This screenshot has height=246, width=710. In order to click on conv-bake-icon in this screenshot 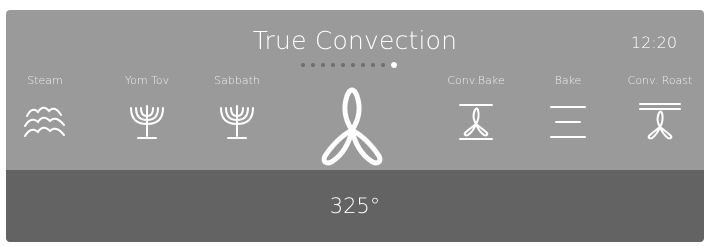, I will do `click(476, 122)`.